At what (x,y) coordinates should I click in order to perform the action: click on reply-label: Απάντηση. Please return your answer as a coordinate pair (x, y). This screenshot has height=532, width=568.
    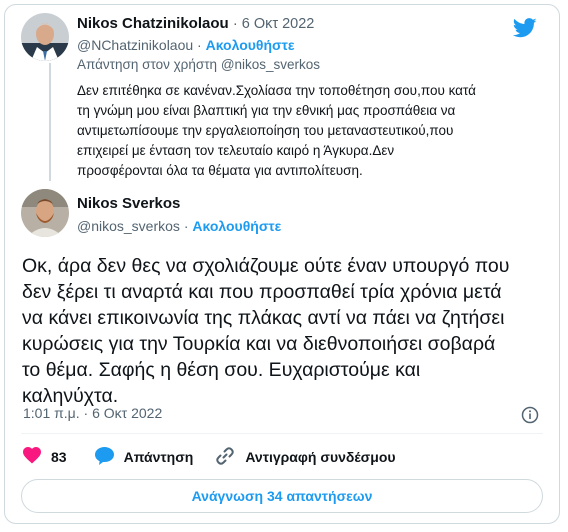
    Looking at the image, I should click on (159, 457).